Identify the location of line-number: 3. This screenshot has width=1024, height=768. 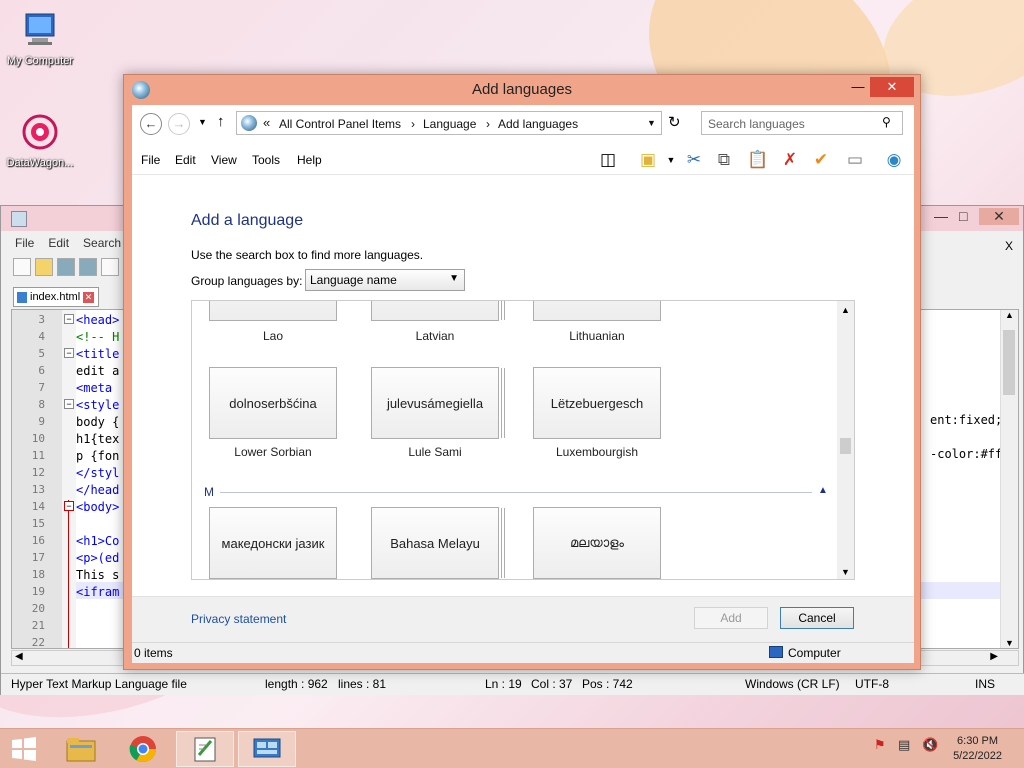
(41, 319).